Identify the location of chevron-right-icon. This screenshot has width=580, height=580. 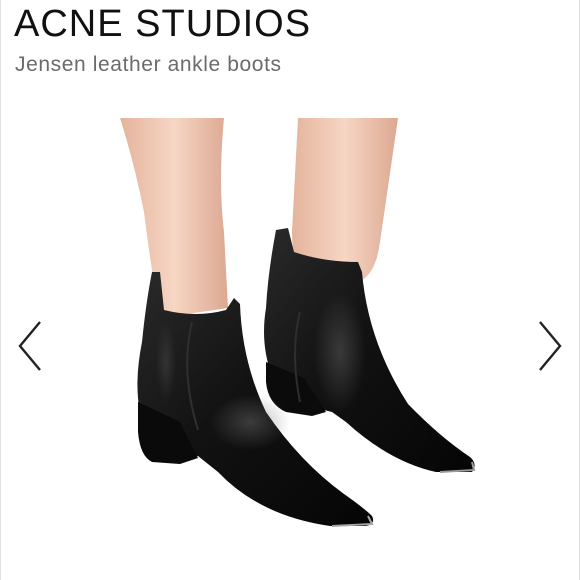
(550, 346).